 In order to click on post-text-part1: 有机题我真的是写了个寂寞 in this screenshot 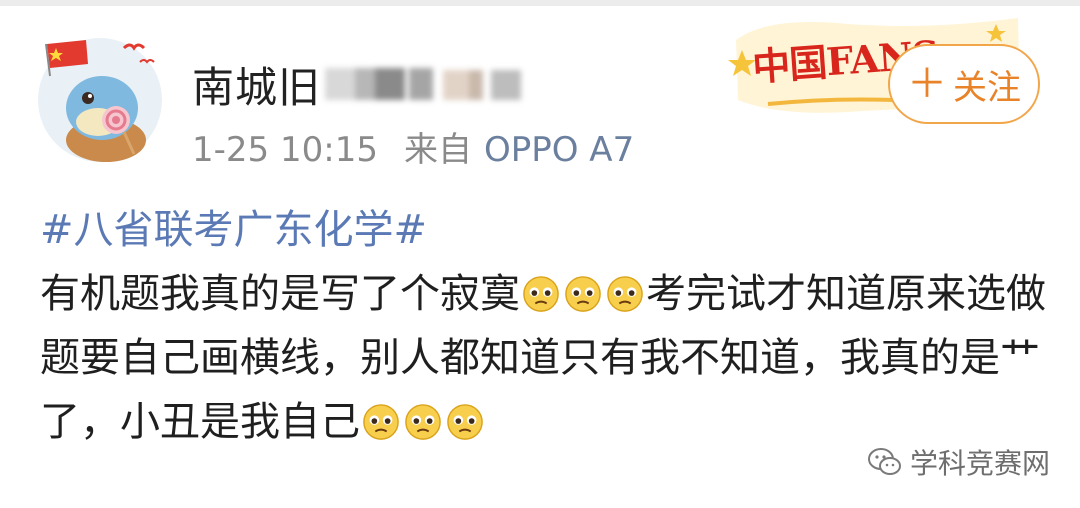, I will do `click(280, 294)`.